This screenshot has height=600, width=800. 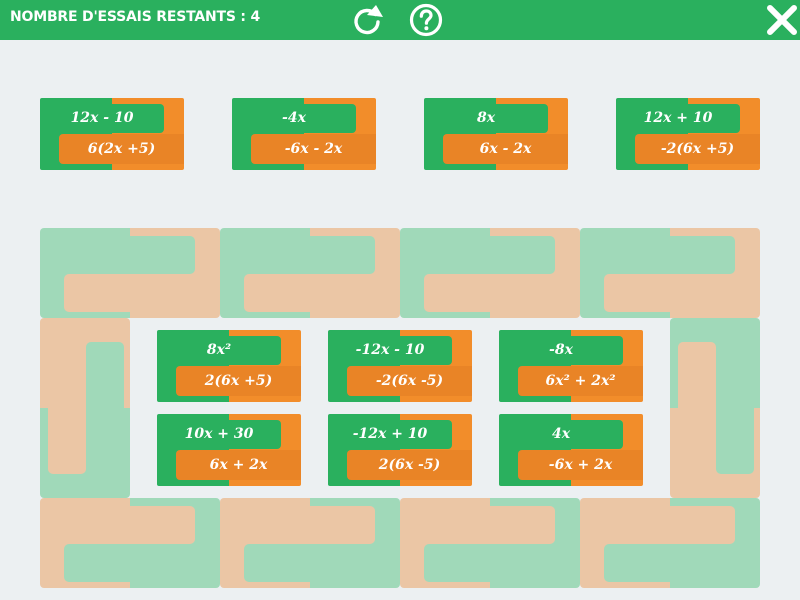 I want to click on card-top-expression: 10x + 30, so click(x=219, y=434).